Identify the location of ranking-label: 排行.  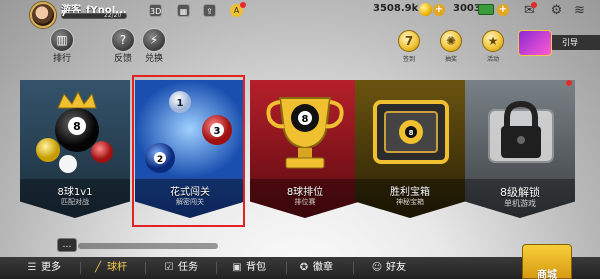
(61, 59).